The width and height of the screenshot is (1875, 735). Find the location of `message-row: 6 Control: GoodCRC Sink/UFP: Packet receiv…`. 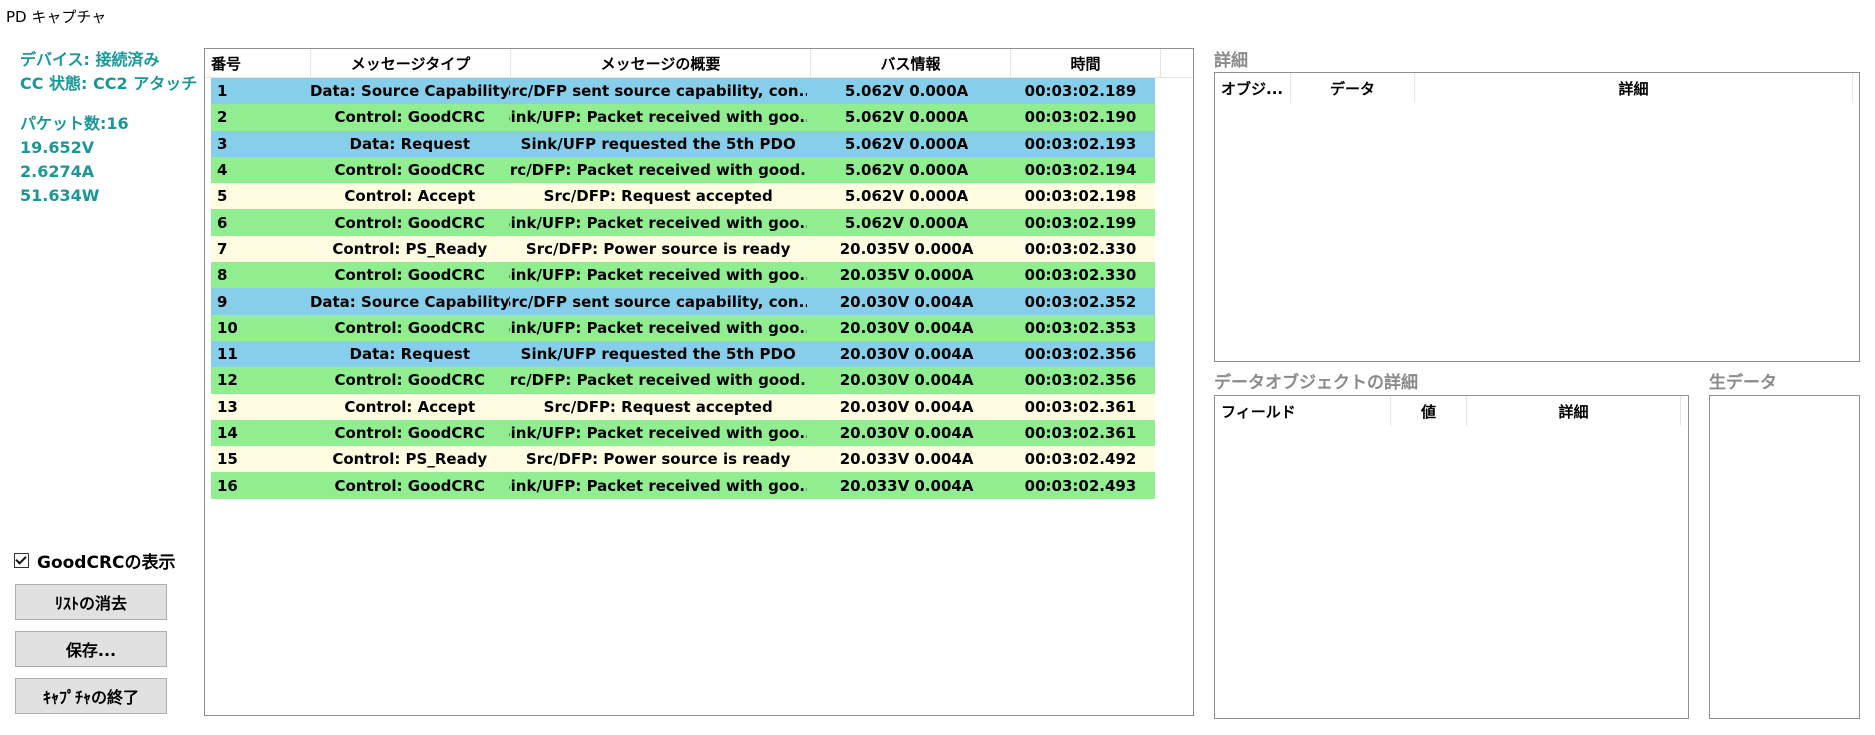

message-row: 6 Control: GoodCRC Sink/UFP: Packet receiv… is located at coordinates (683, 222).